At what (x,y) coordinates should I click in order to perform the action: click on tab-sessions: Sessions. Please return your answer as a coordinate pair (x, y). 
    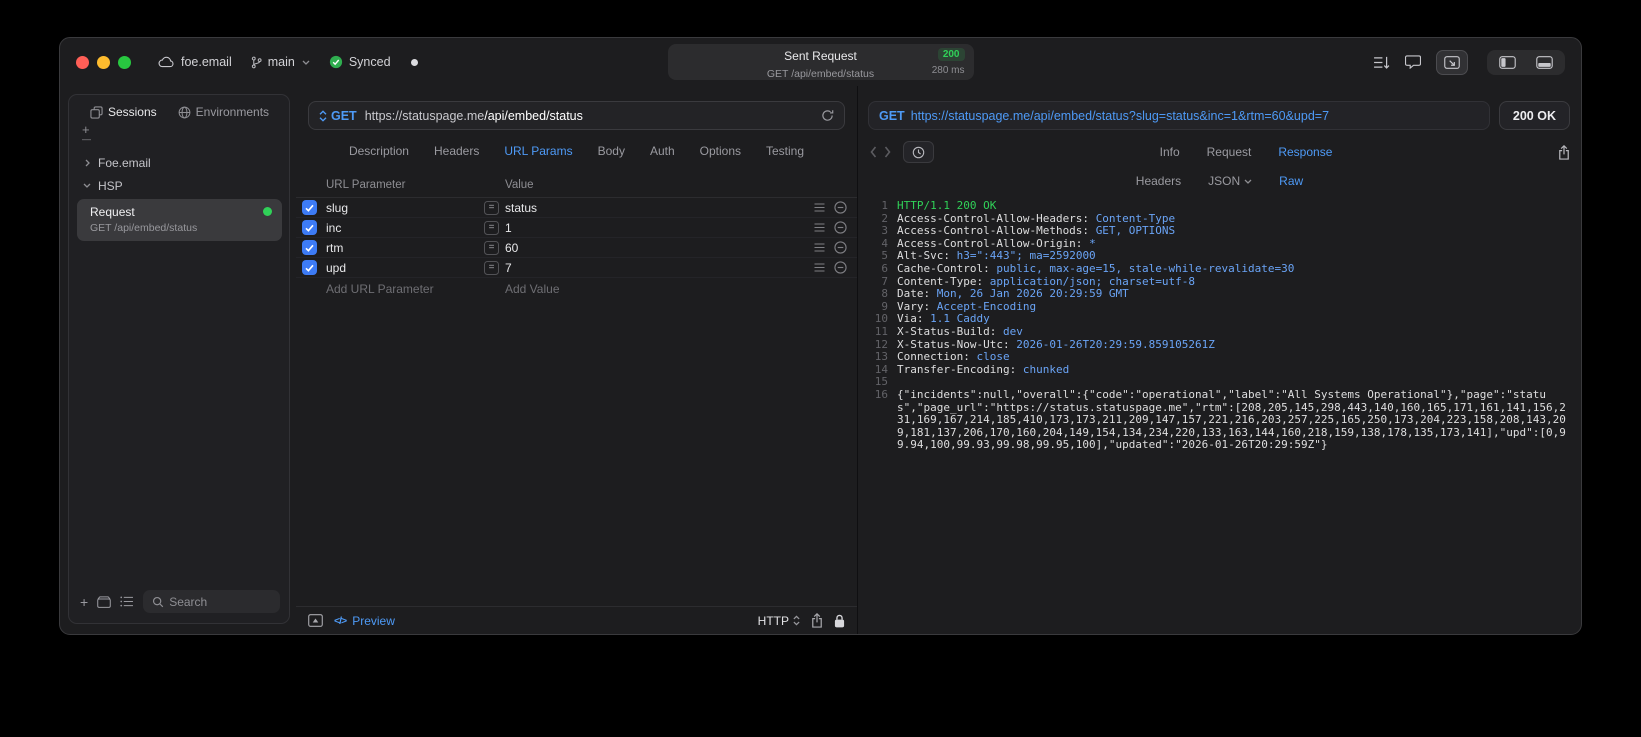
    Looking at the image, I should click on (123, 112).